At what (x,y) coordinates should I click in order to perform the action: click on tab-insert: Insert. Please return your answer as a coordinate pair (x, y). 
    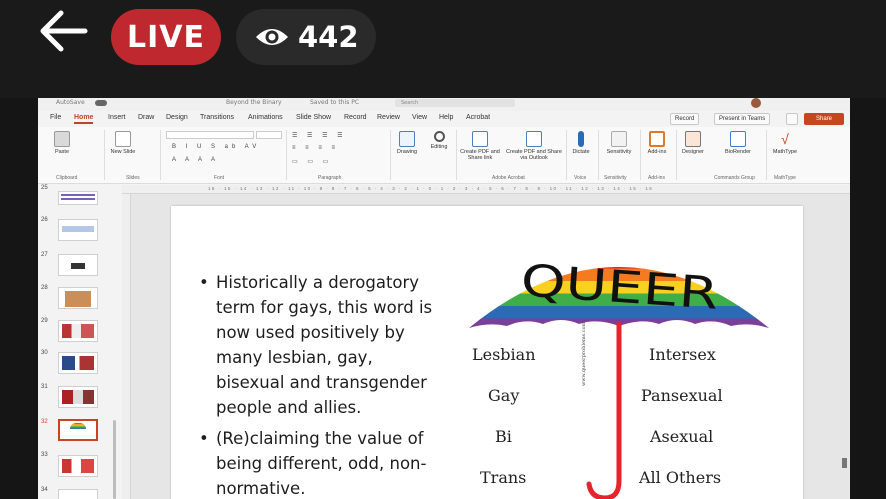
    Looking at the image, I should click on (117, 117).